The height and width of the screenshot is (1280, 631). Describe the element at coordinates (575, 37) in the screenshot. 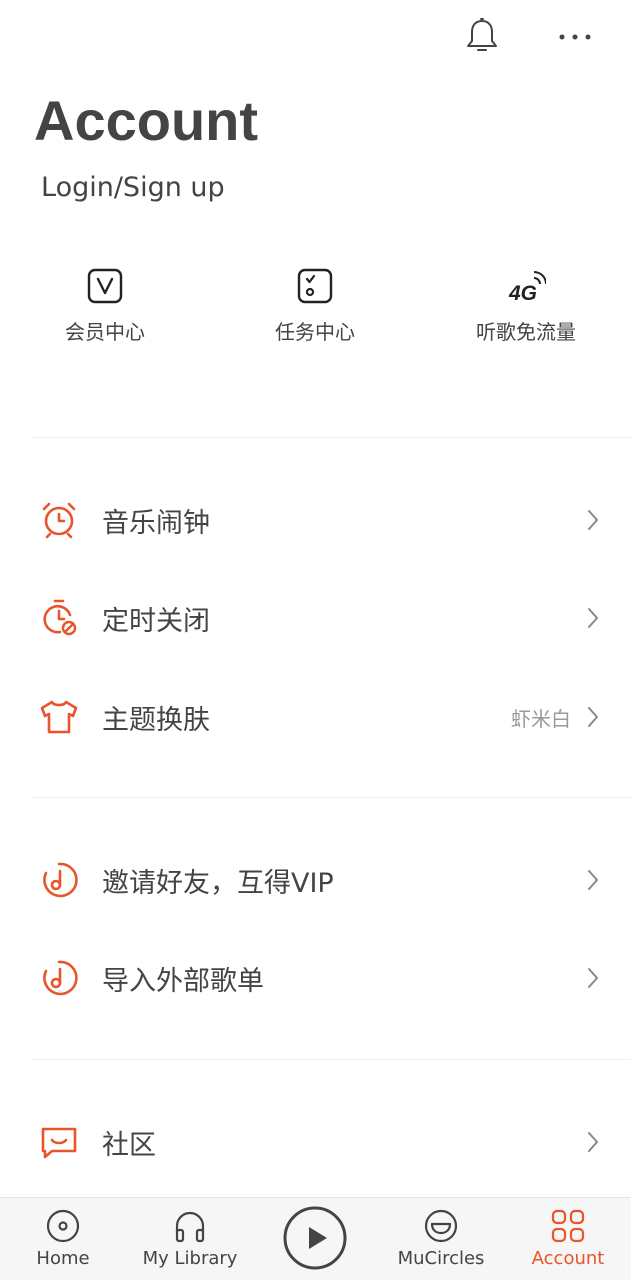

I see `more-icon` at that location.